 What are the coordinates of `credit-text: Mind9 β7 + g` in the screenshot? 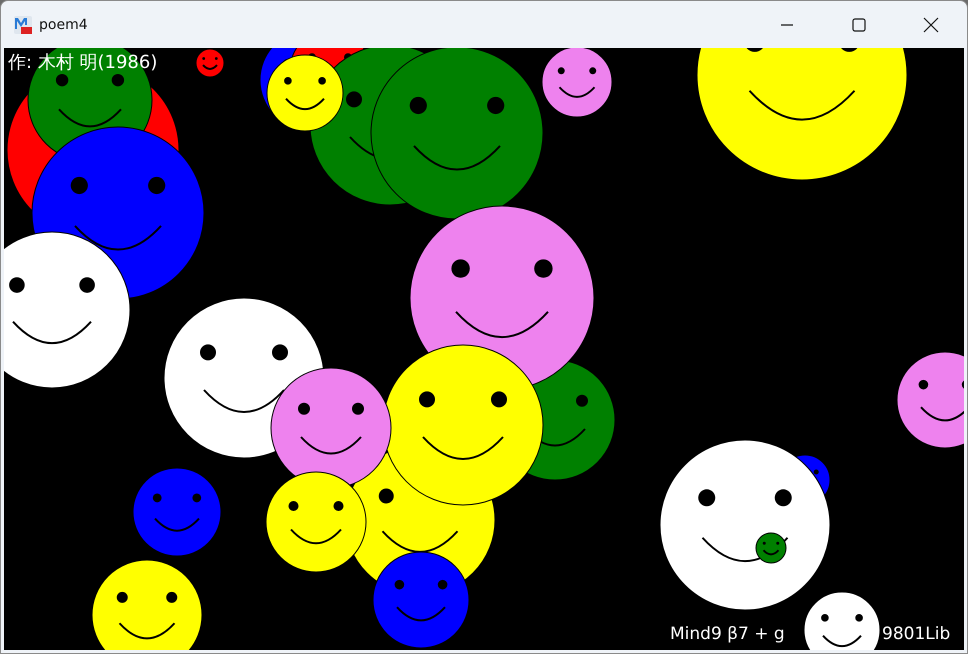 It's located at (727, 634).